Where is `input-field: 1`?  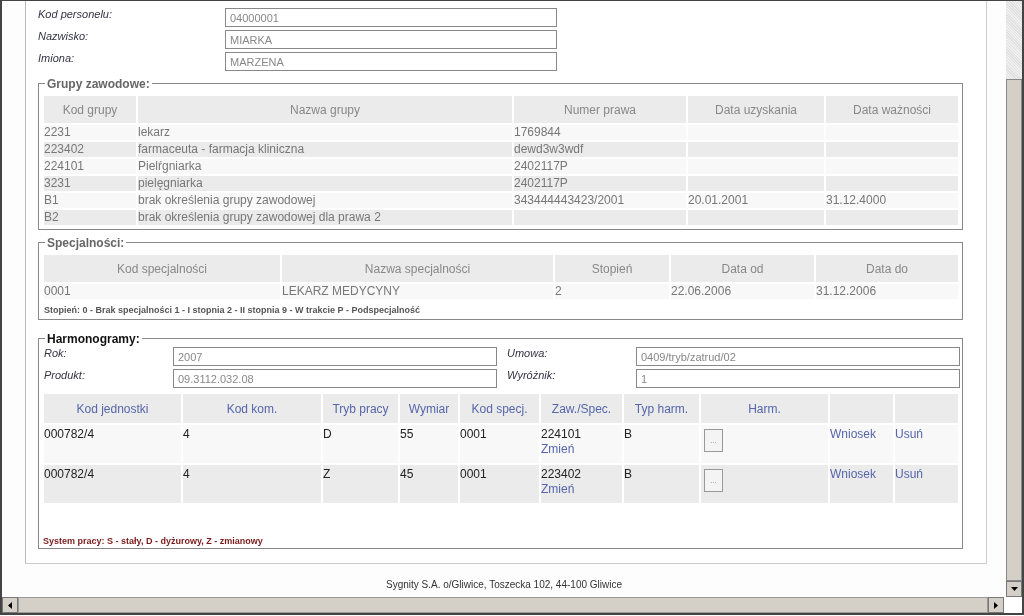 input-field: 1 is located at coordinates (798, 378).